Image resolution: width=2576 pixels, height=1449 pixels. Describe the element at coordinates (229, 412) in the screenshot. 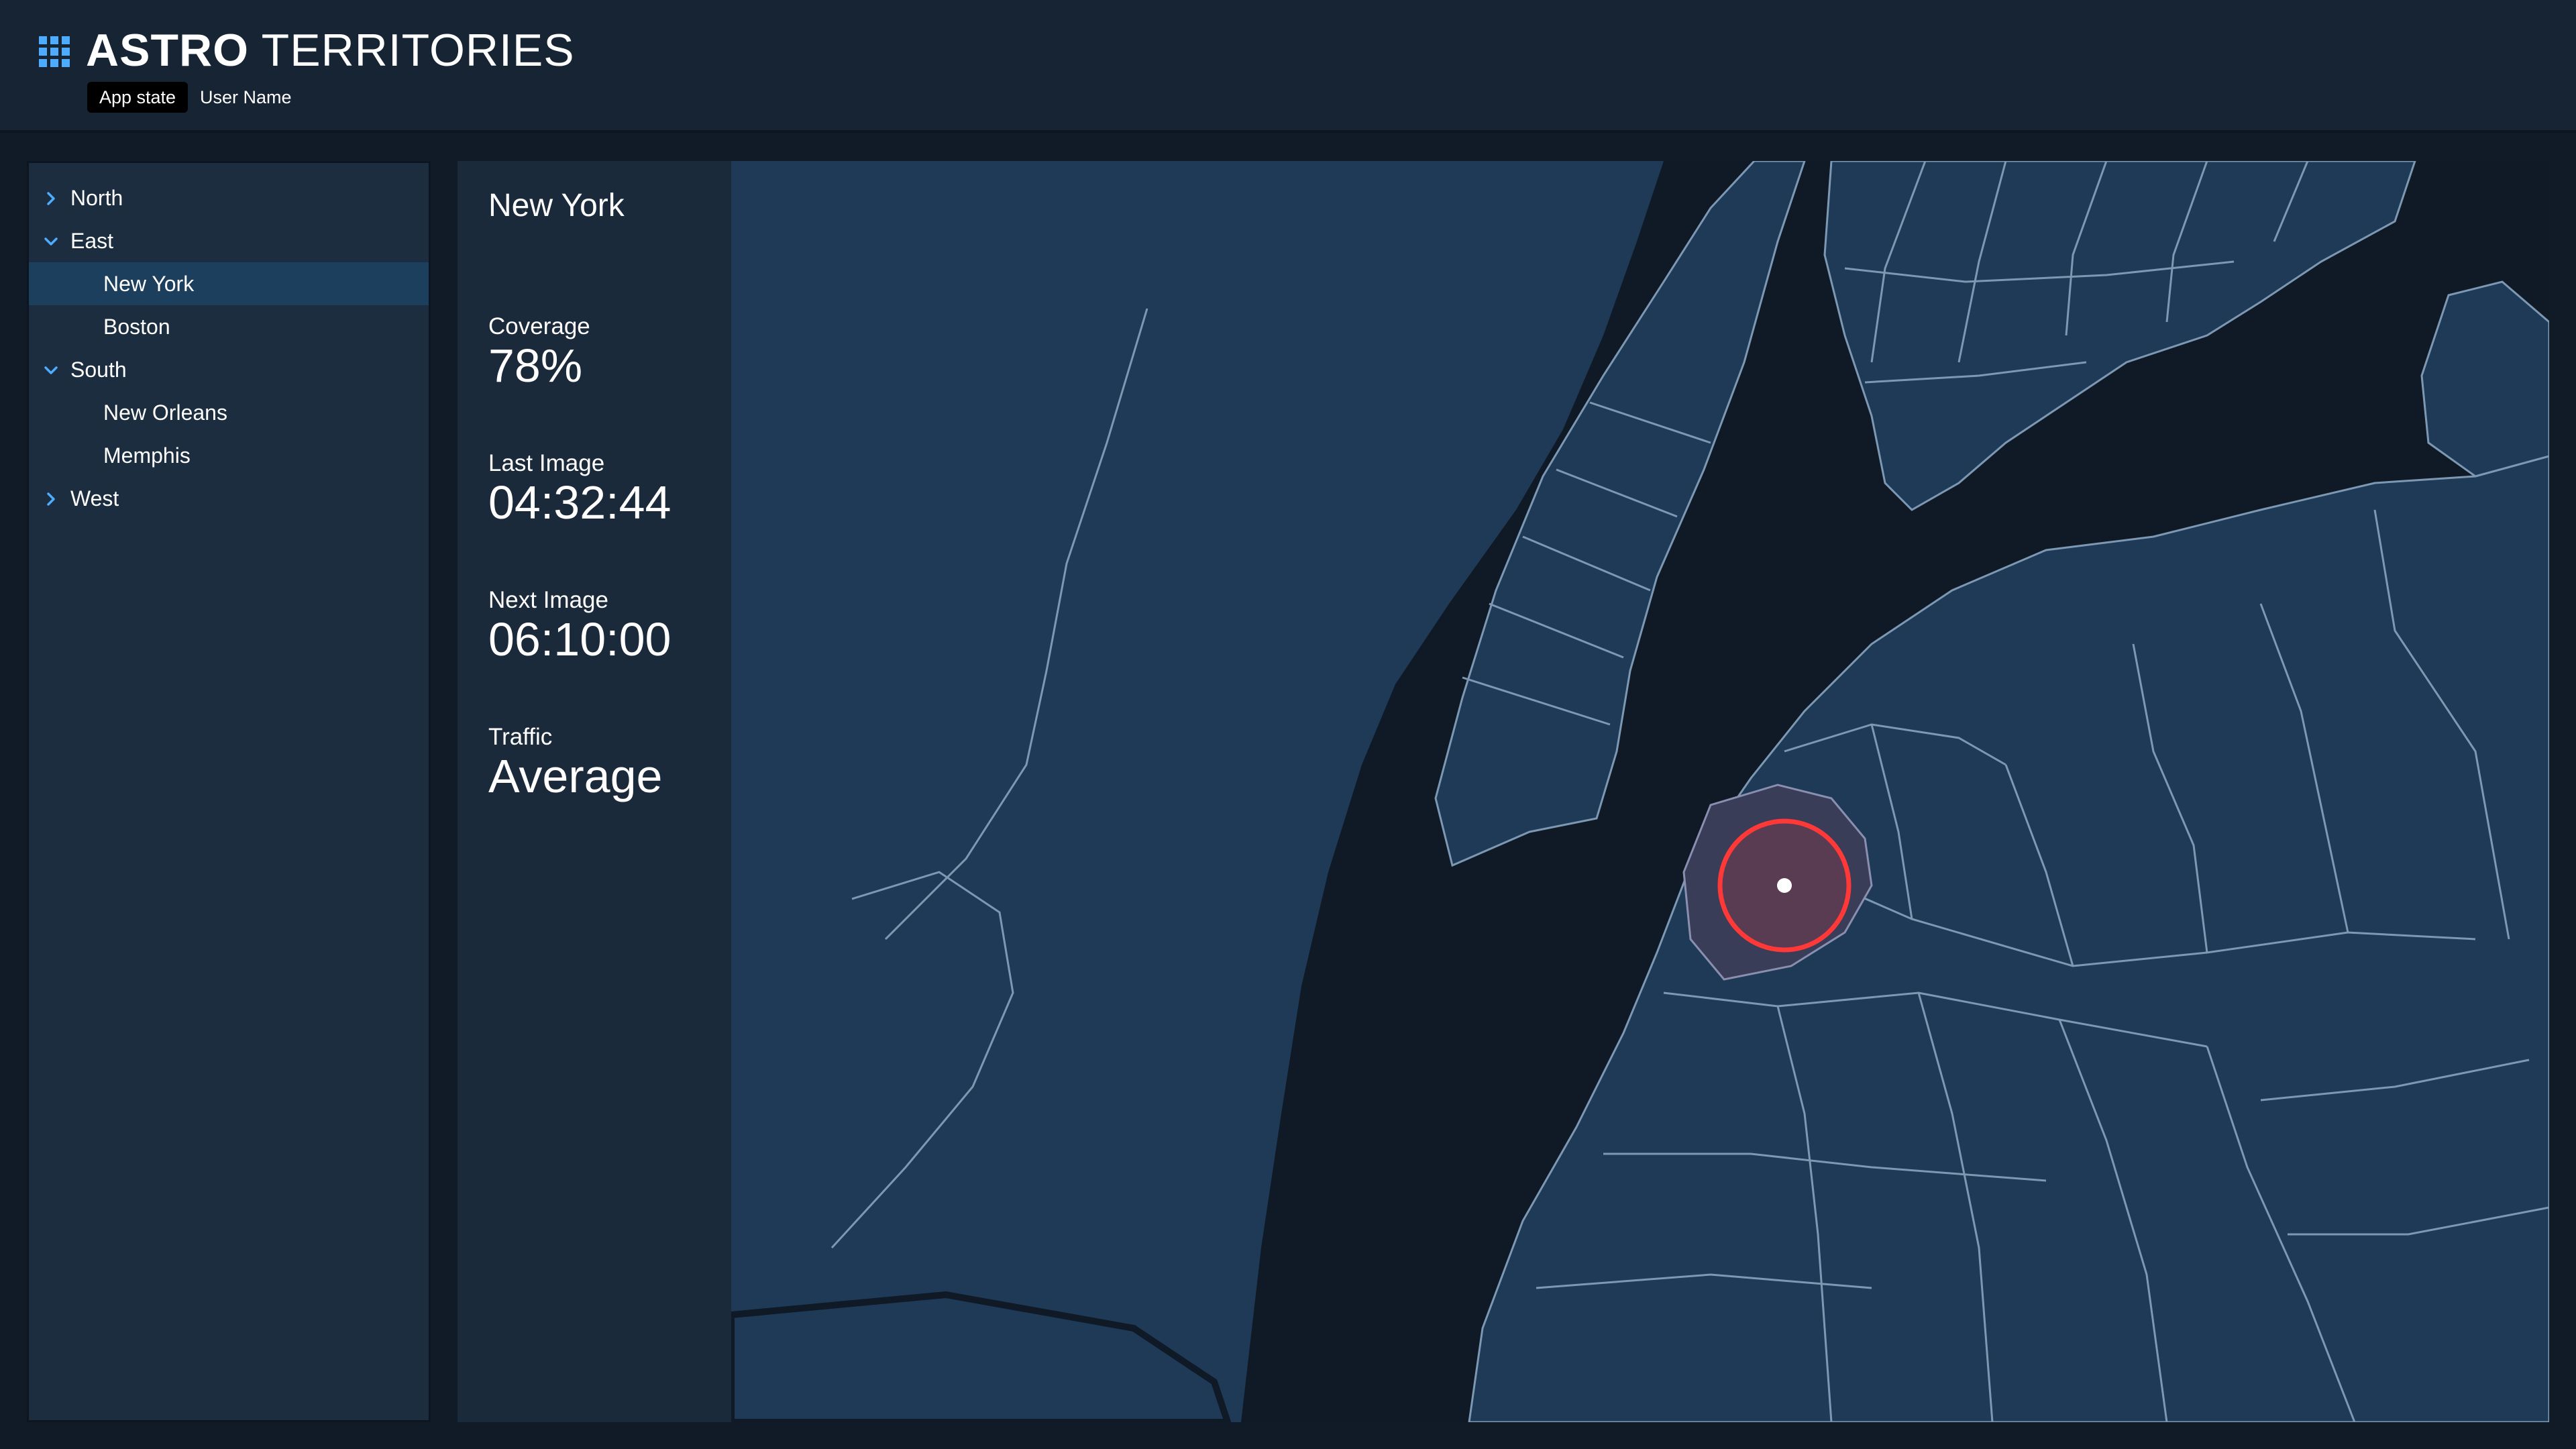

I see `tree-item-new-orleans: New Orleans` at that location.